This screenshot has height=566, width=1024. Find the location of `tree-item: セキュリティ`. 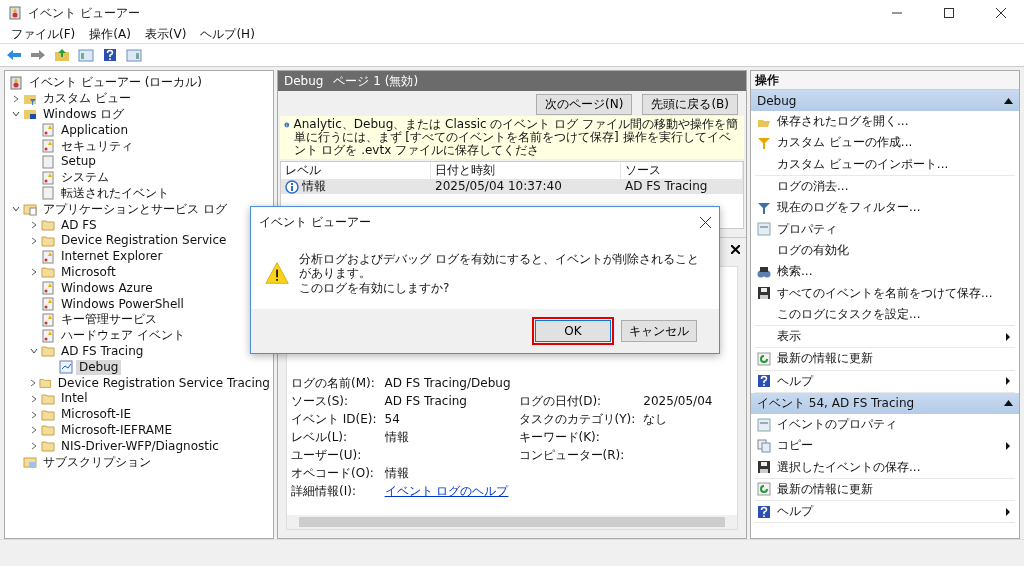

tree-item: セキュリティ is located at coordinates (97, 146).